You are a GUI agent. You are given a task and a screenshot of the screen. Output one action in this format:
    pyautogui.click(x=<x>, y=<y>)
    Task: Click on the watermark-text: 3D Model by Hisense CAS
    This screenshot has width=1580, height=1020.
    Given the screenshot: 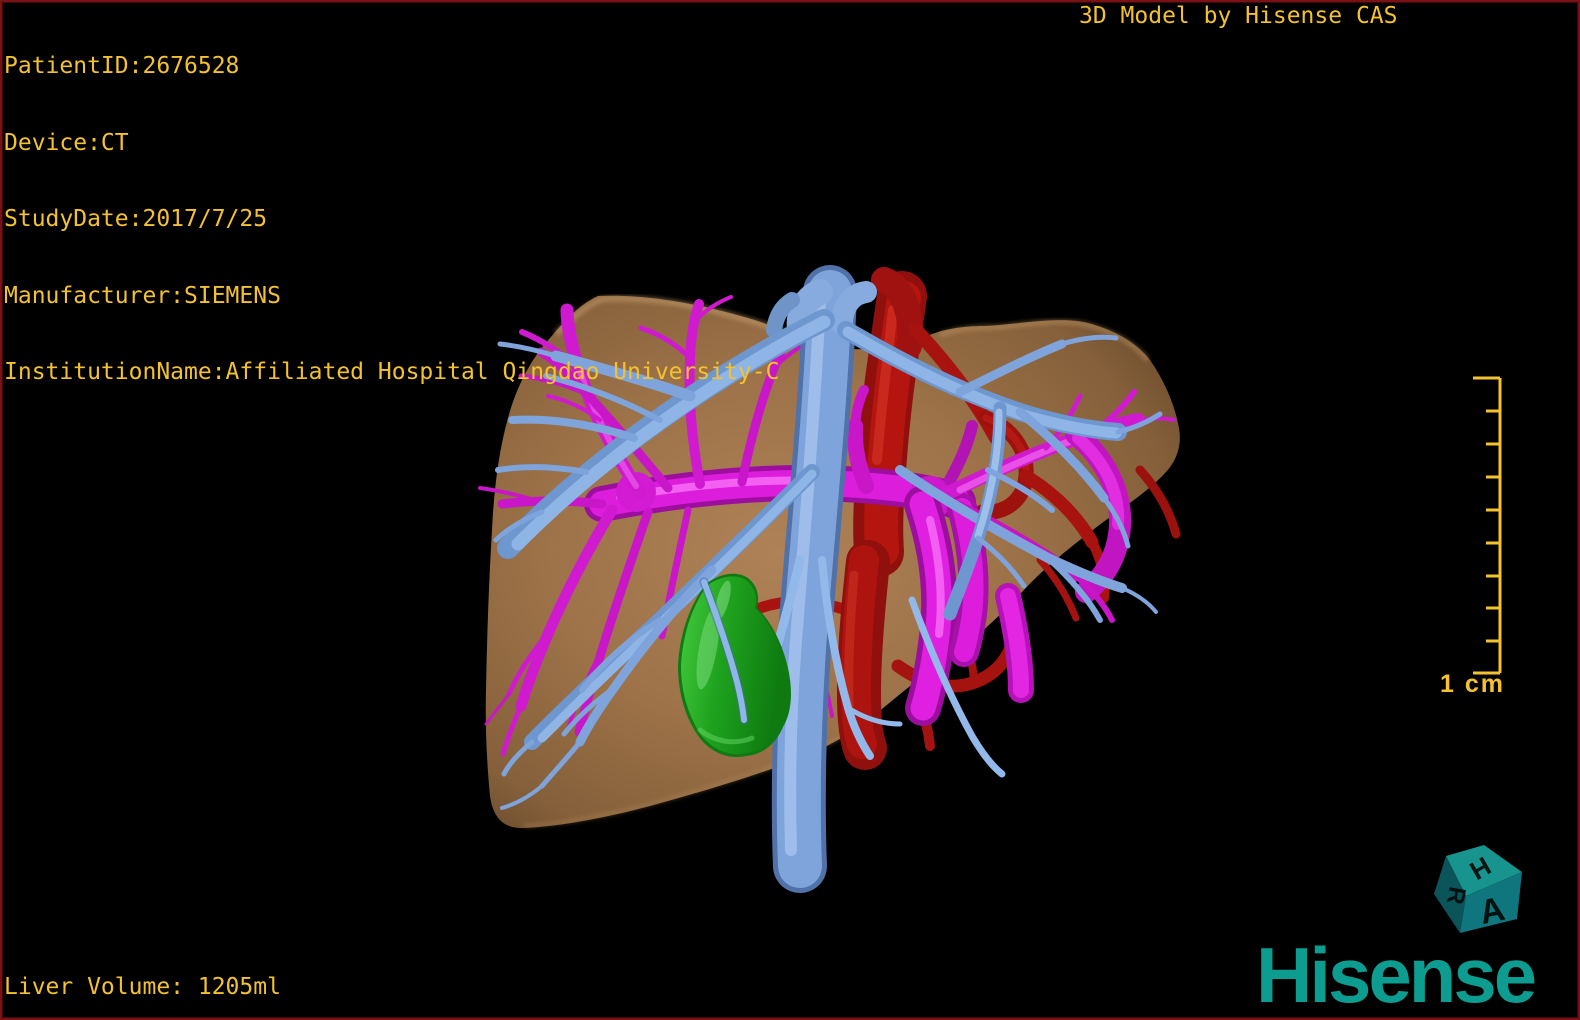 What is the action you would take?
    pyautogui.click(x=1238, y=16)
    